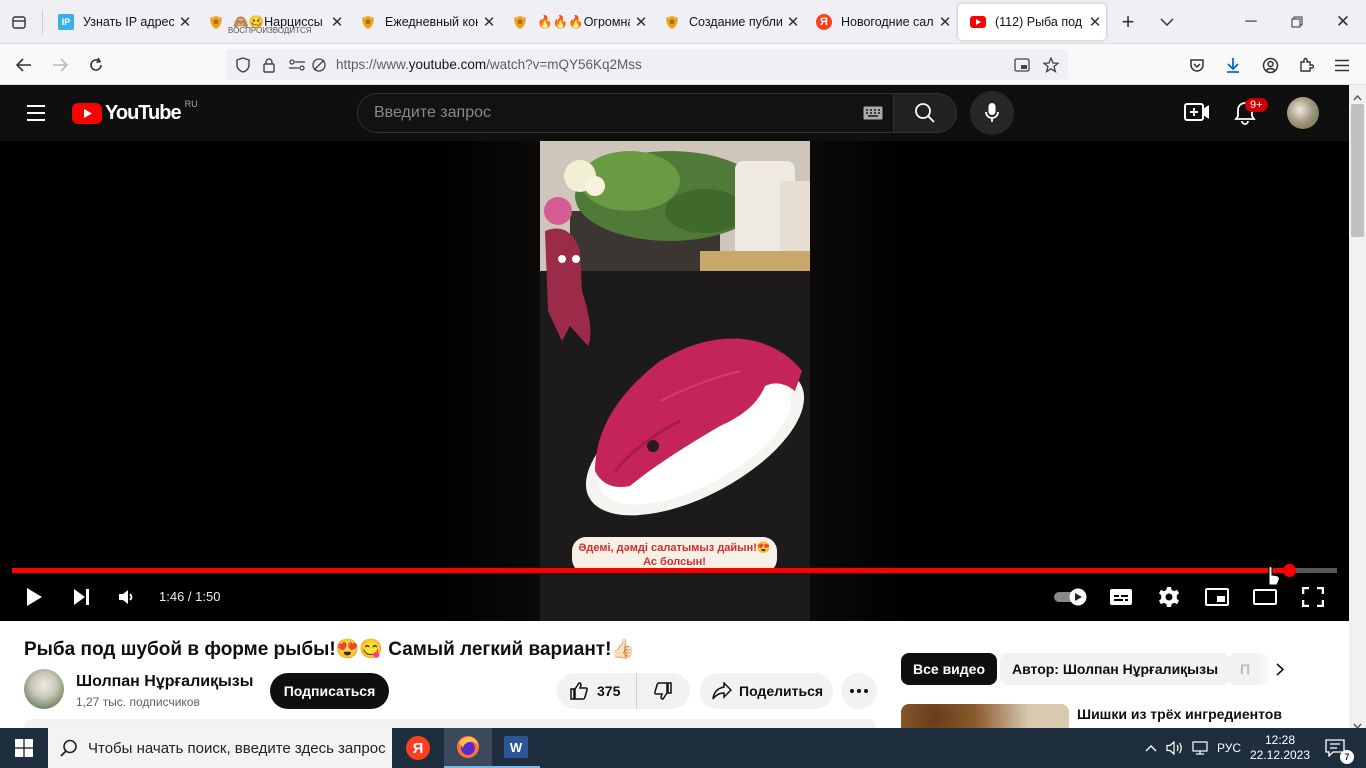 This screenshot has height=768, width=1366. Describe the element at coordinates (164, 682) in the screenshot. I see `channel-name: Шолпан Нұрғалиқызы` at that location.